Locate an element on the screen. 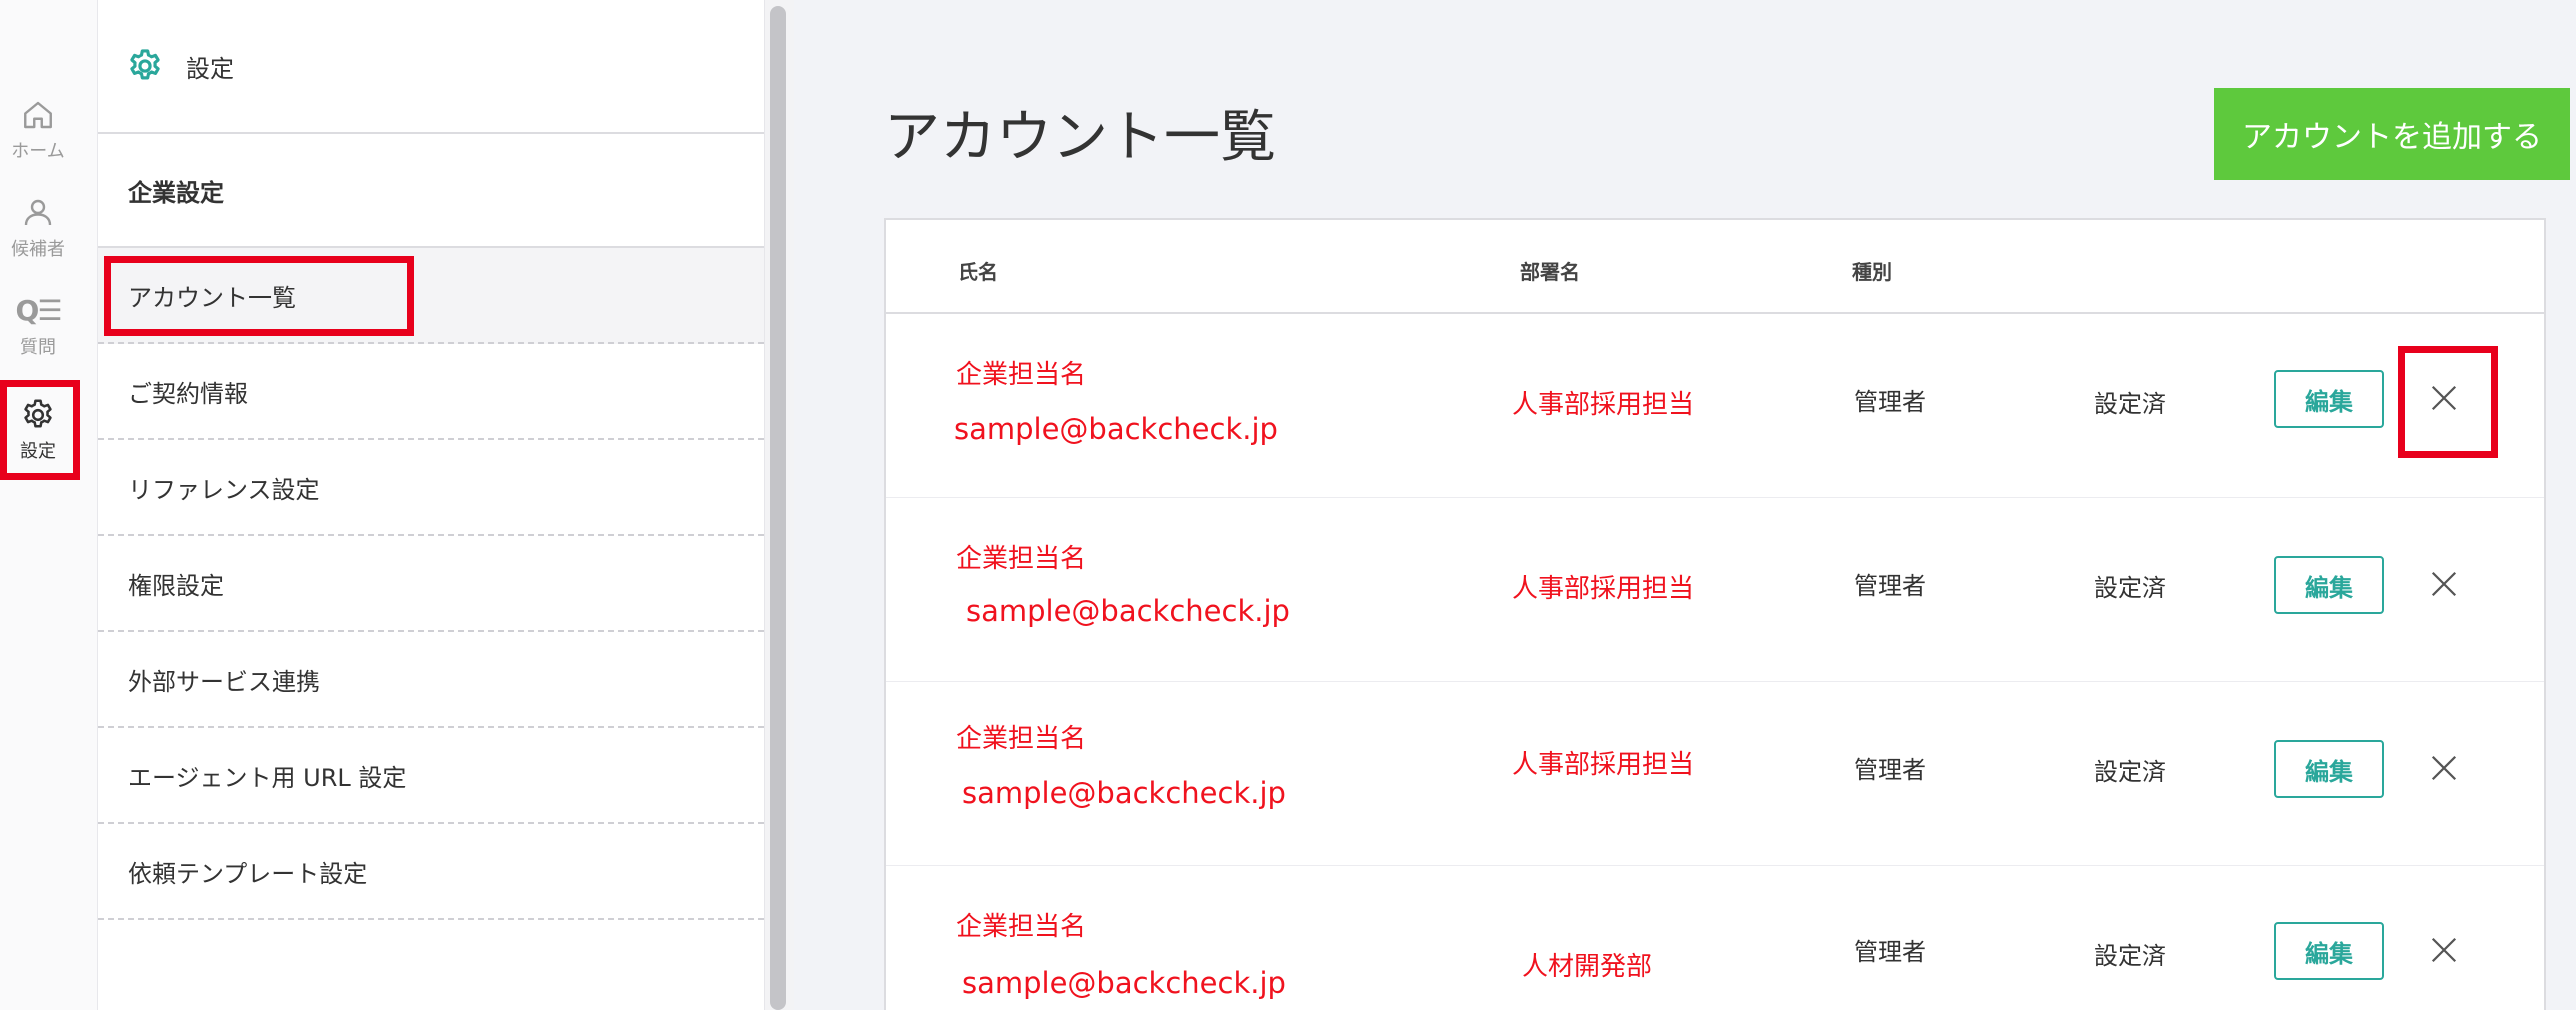  account-department: 人材開発部 is located at coordinates (1587, 967).